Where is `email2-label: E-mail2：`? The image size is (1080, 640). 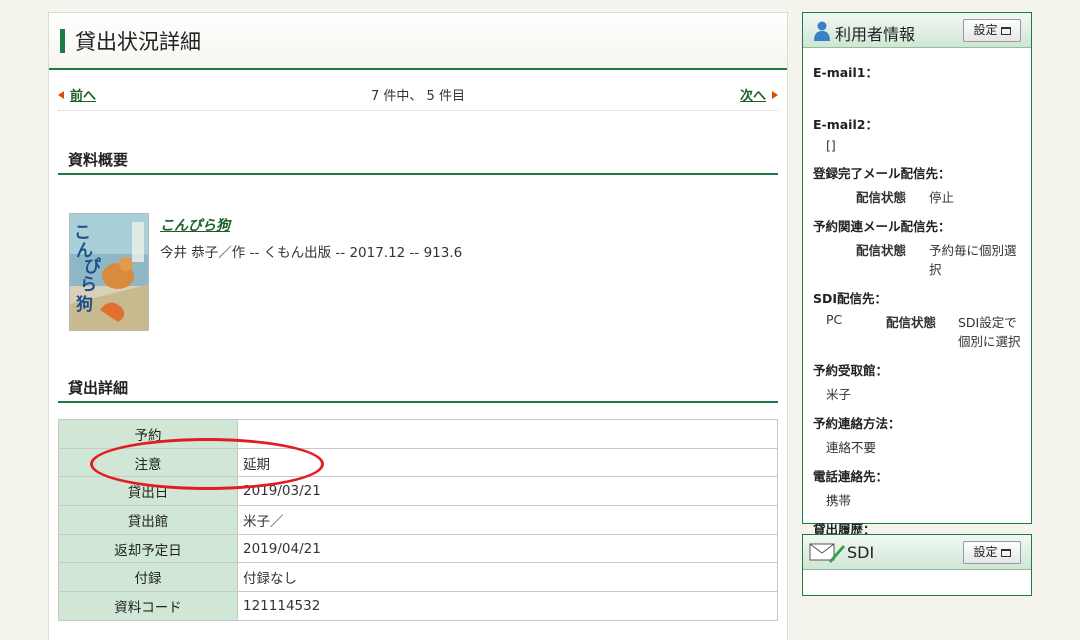
email2-label: E-mail2： is located at coordinates (845, 124).